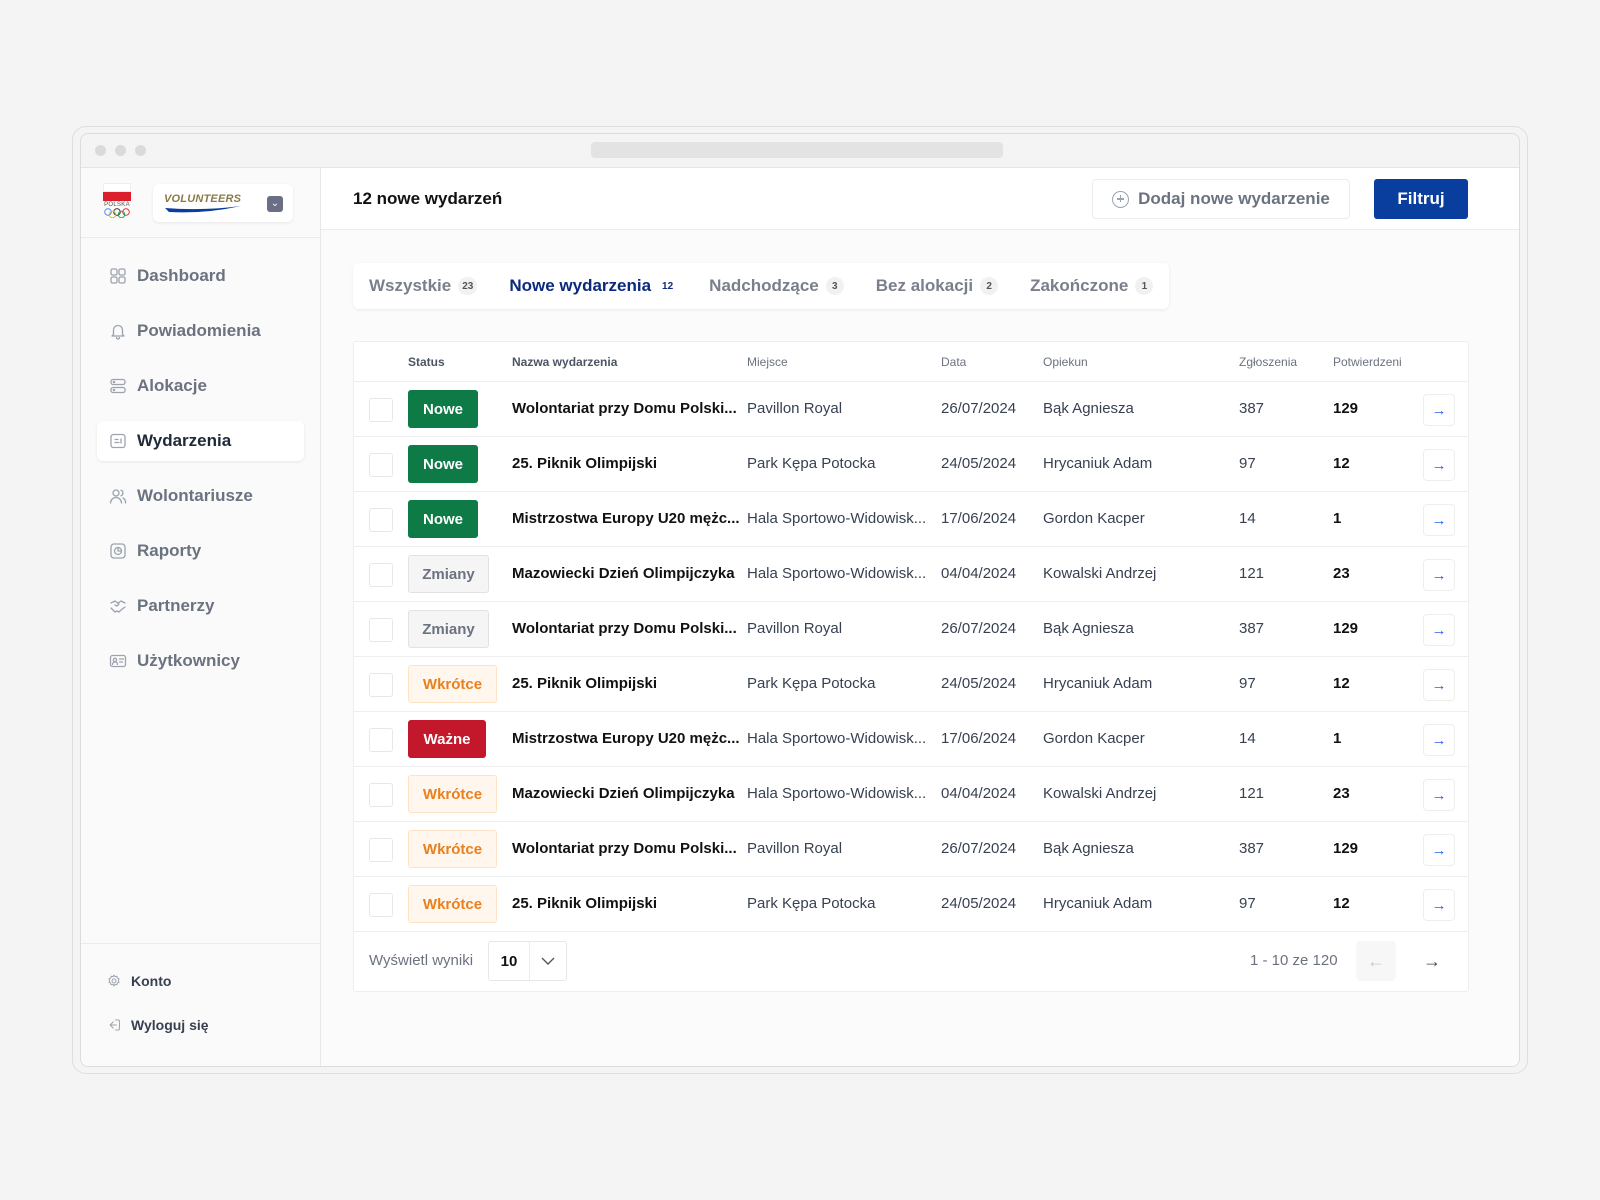  What do you see at coordinates (1294, 960) in the screenshot?
I see `pagination-range: 1 - 10 ze 120` at bounding box center [1294, 960].